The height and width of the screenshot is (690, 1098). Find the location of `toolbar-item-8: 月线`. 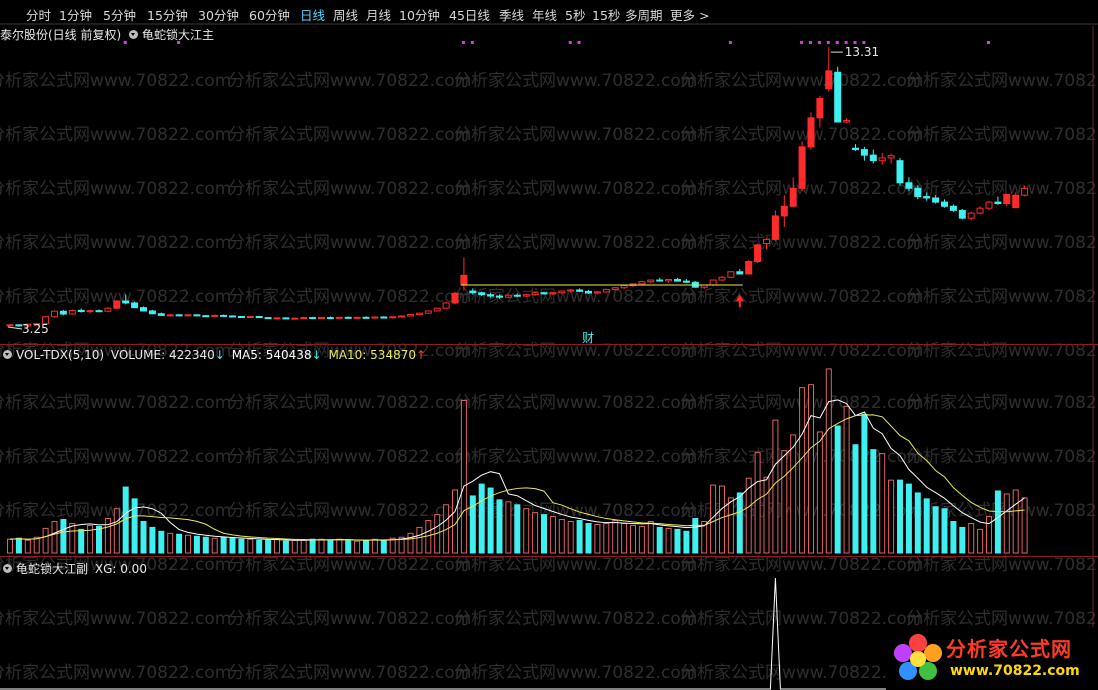

toolbar-item-8: 月线 is located at coordinates (378, 14).